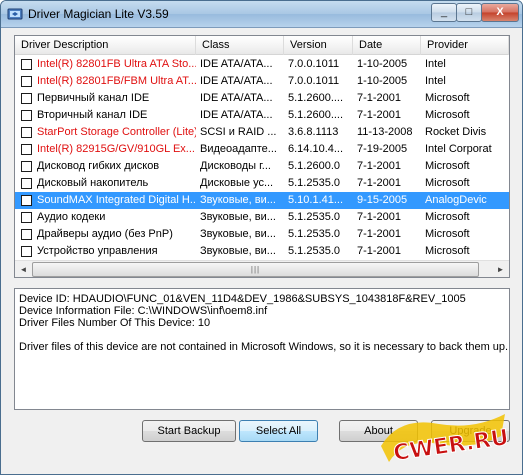  What do you see at coordinates (116, 132) in the screenshot?
I see `row-description: StarPort Storage Controller (Lite)` at bounding box center [116, 132].